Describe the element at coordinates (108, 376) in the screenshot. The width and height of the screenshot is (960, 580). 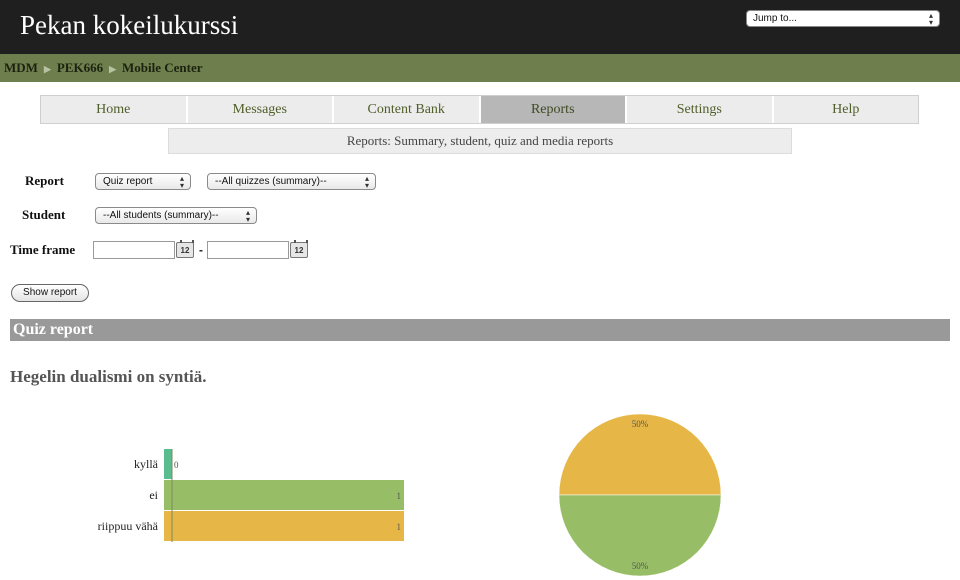
I see `question-title: Hegelin dualismi on syntiä.` at that location.